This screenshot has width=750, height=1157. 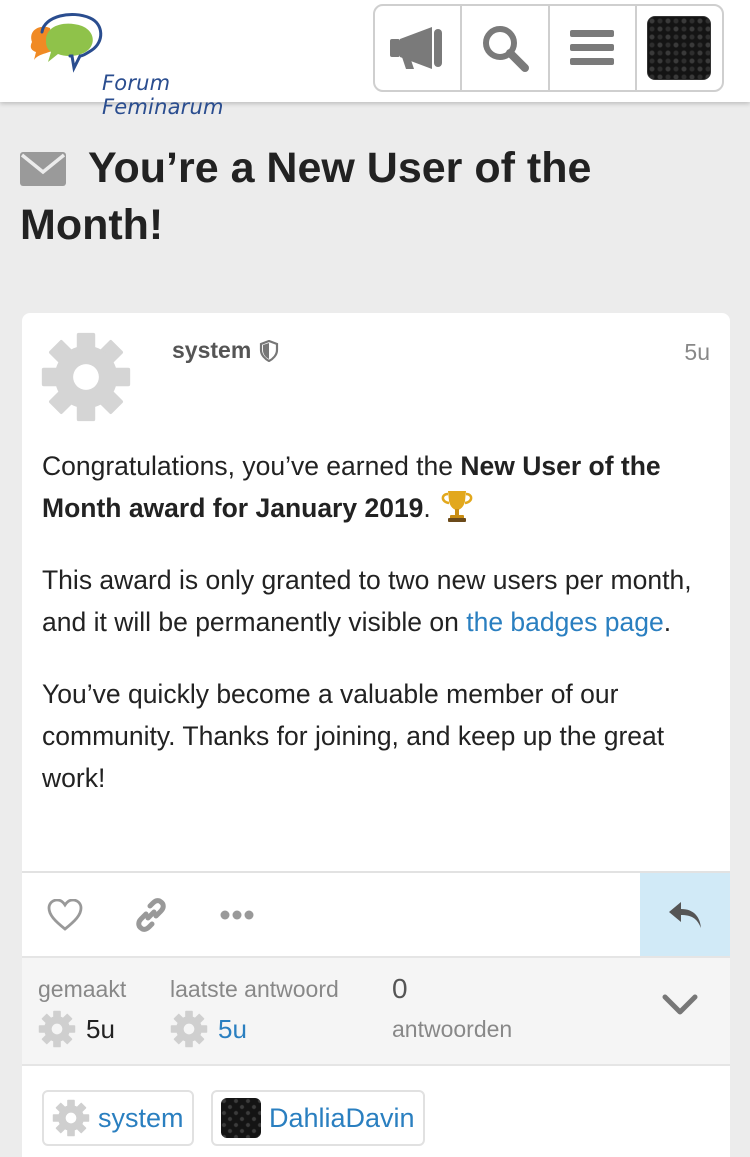 What do you see at coordinates (564, 622) in the screenshot?
I see `badges-page-link: the badges page` at bounding box center [564, 622].